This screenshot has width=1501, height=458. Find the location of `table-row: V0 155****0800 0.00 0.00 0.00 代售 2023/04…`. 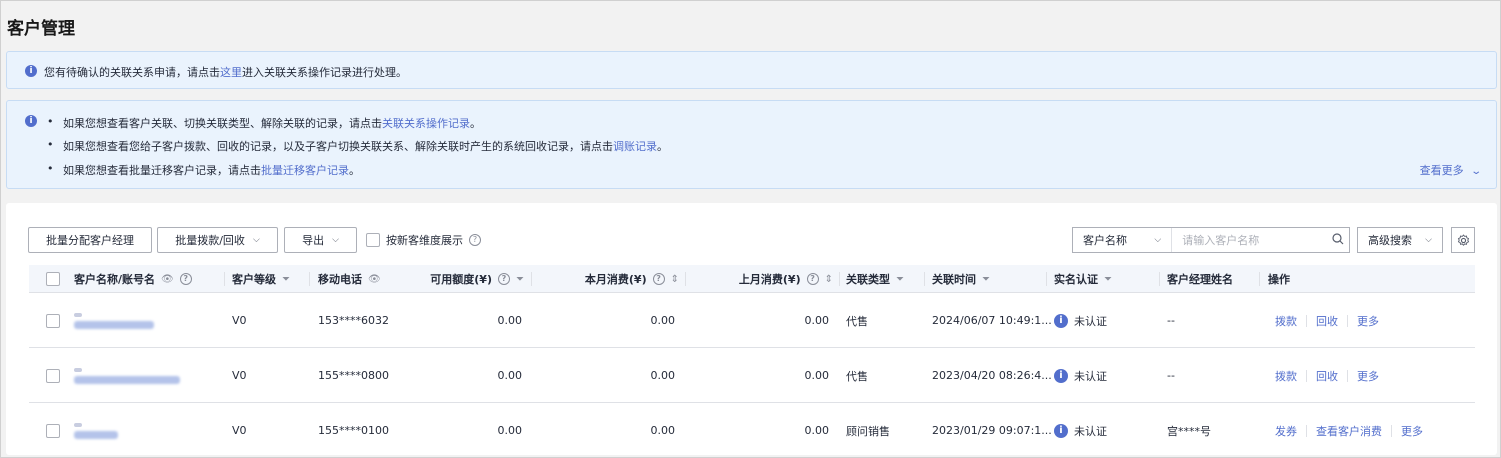

table-row: V0 155****0800 0.00 0.00 0.00 代售 2023/04… is located at coordinates (752, 375).